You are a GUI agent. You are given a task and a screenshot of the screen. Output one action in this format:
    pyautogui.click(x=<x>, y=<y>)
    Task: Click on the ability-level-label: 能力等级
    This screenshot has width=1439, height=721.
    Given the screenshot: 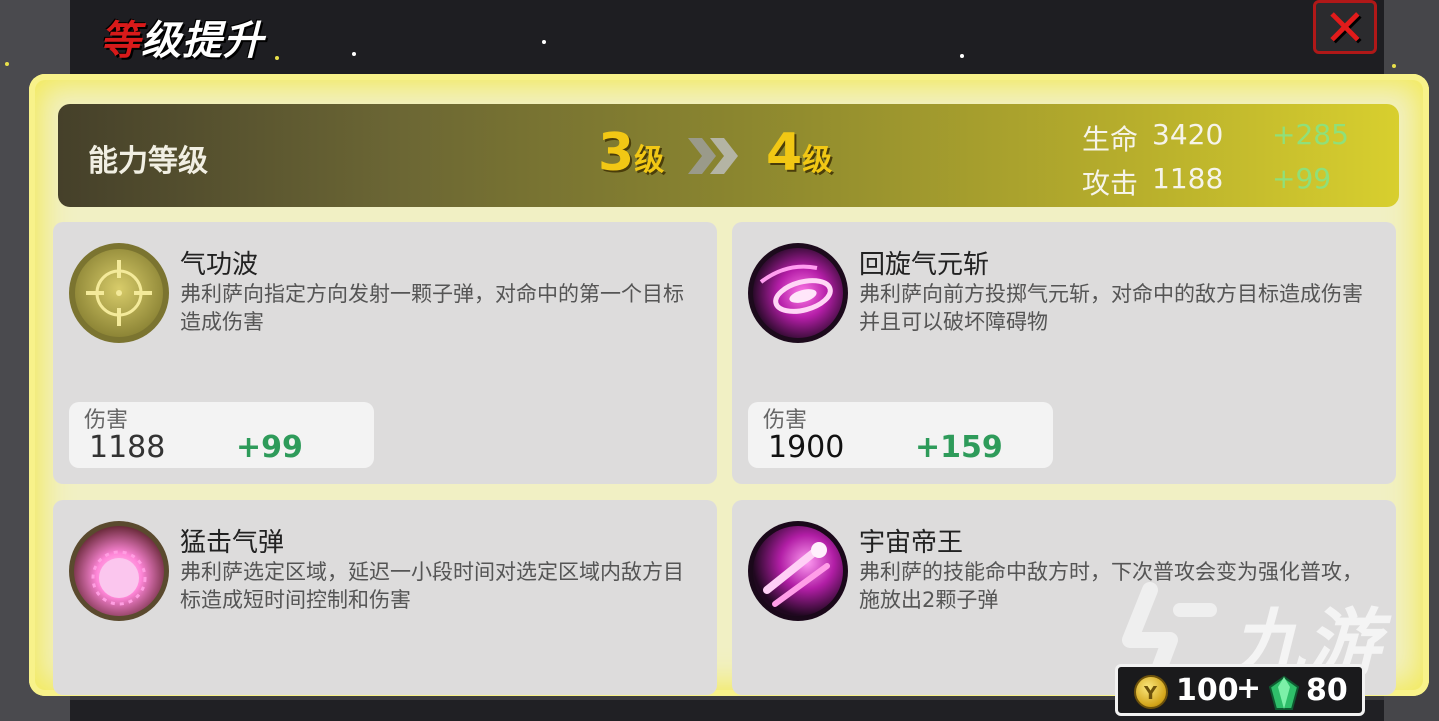 What is the action you would take?
    pyautogui.click(x=148, y=161)
    